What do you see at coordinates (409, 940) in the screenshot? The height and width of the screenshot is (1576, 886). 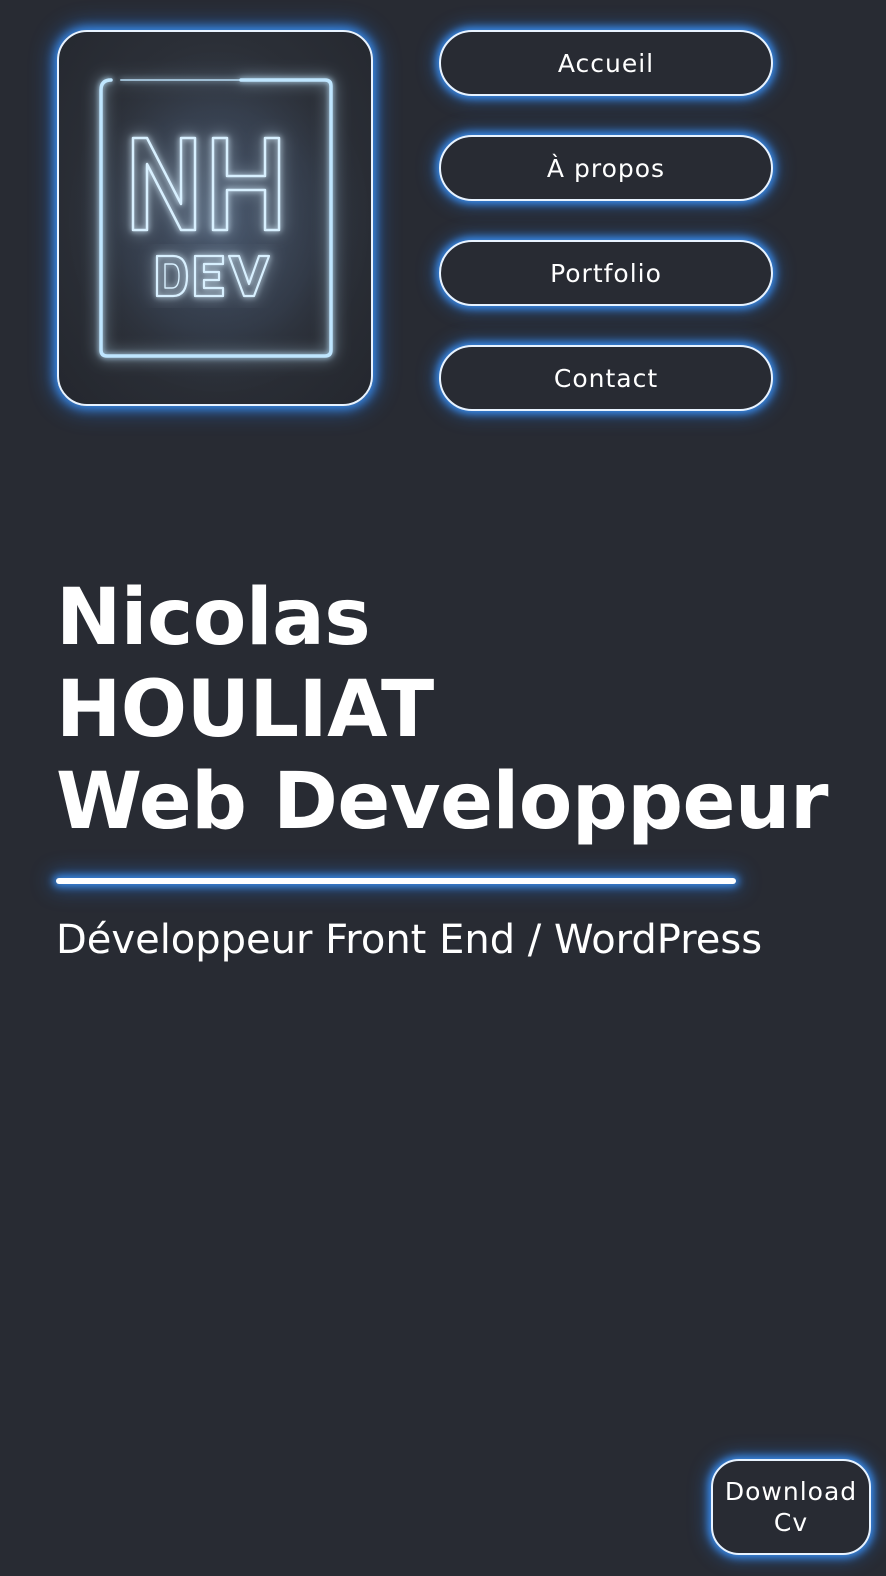 I see `hero-subtitle: Développeur Front End / WordPress` at bounding box center [409, 940].